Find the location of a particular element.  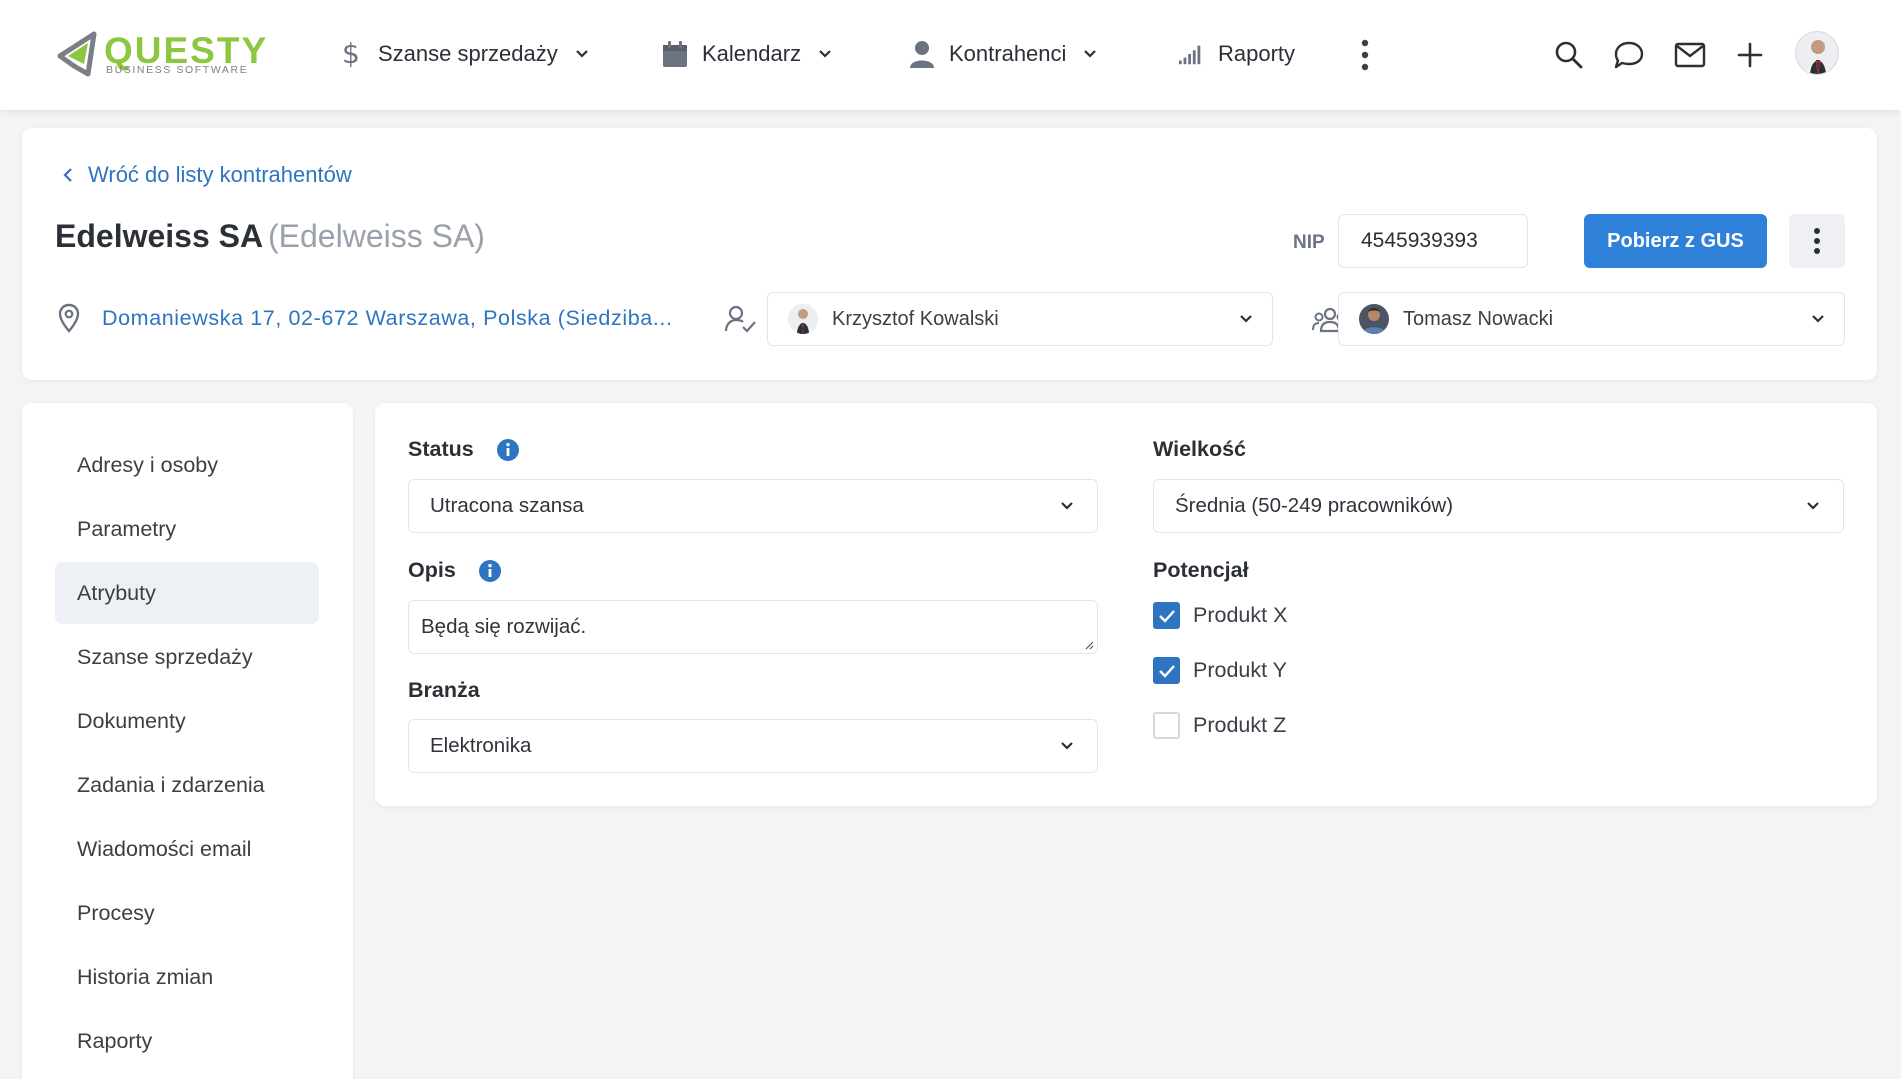

sidebar-item-dokumenty: Dokumenty is located at coordinates (187, 721).